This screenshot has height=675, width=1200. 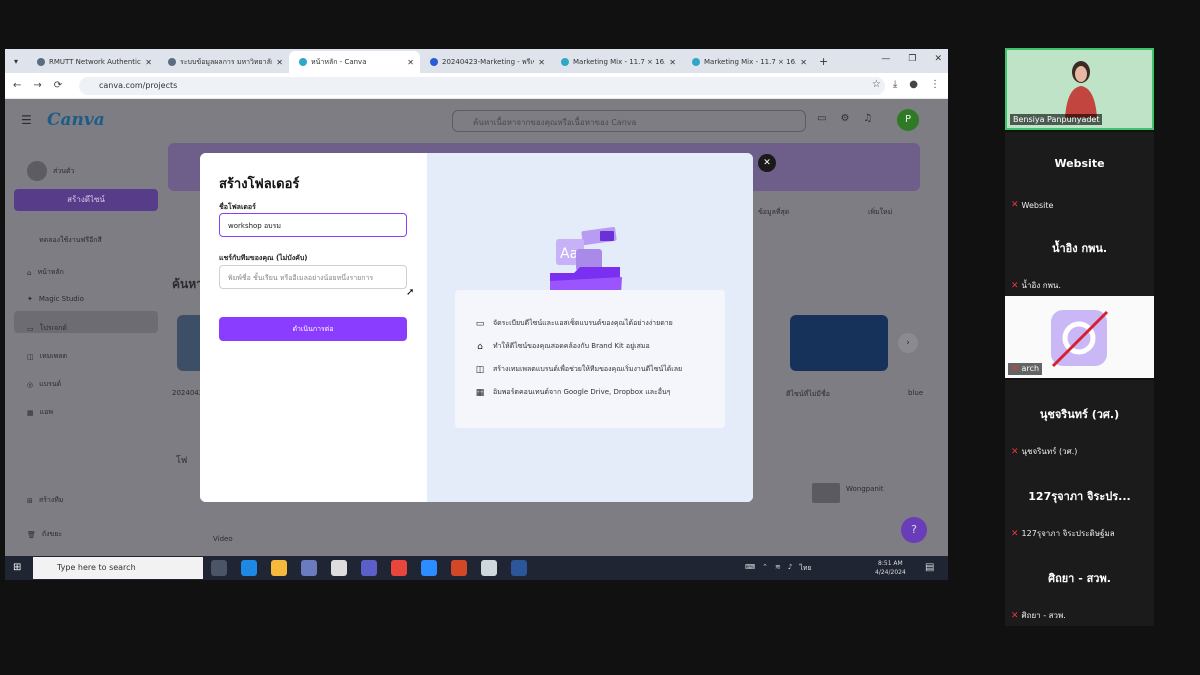 I want to click on restore-icon: ❐, so click(x=912, y=59).